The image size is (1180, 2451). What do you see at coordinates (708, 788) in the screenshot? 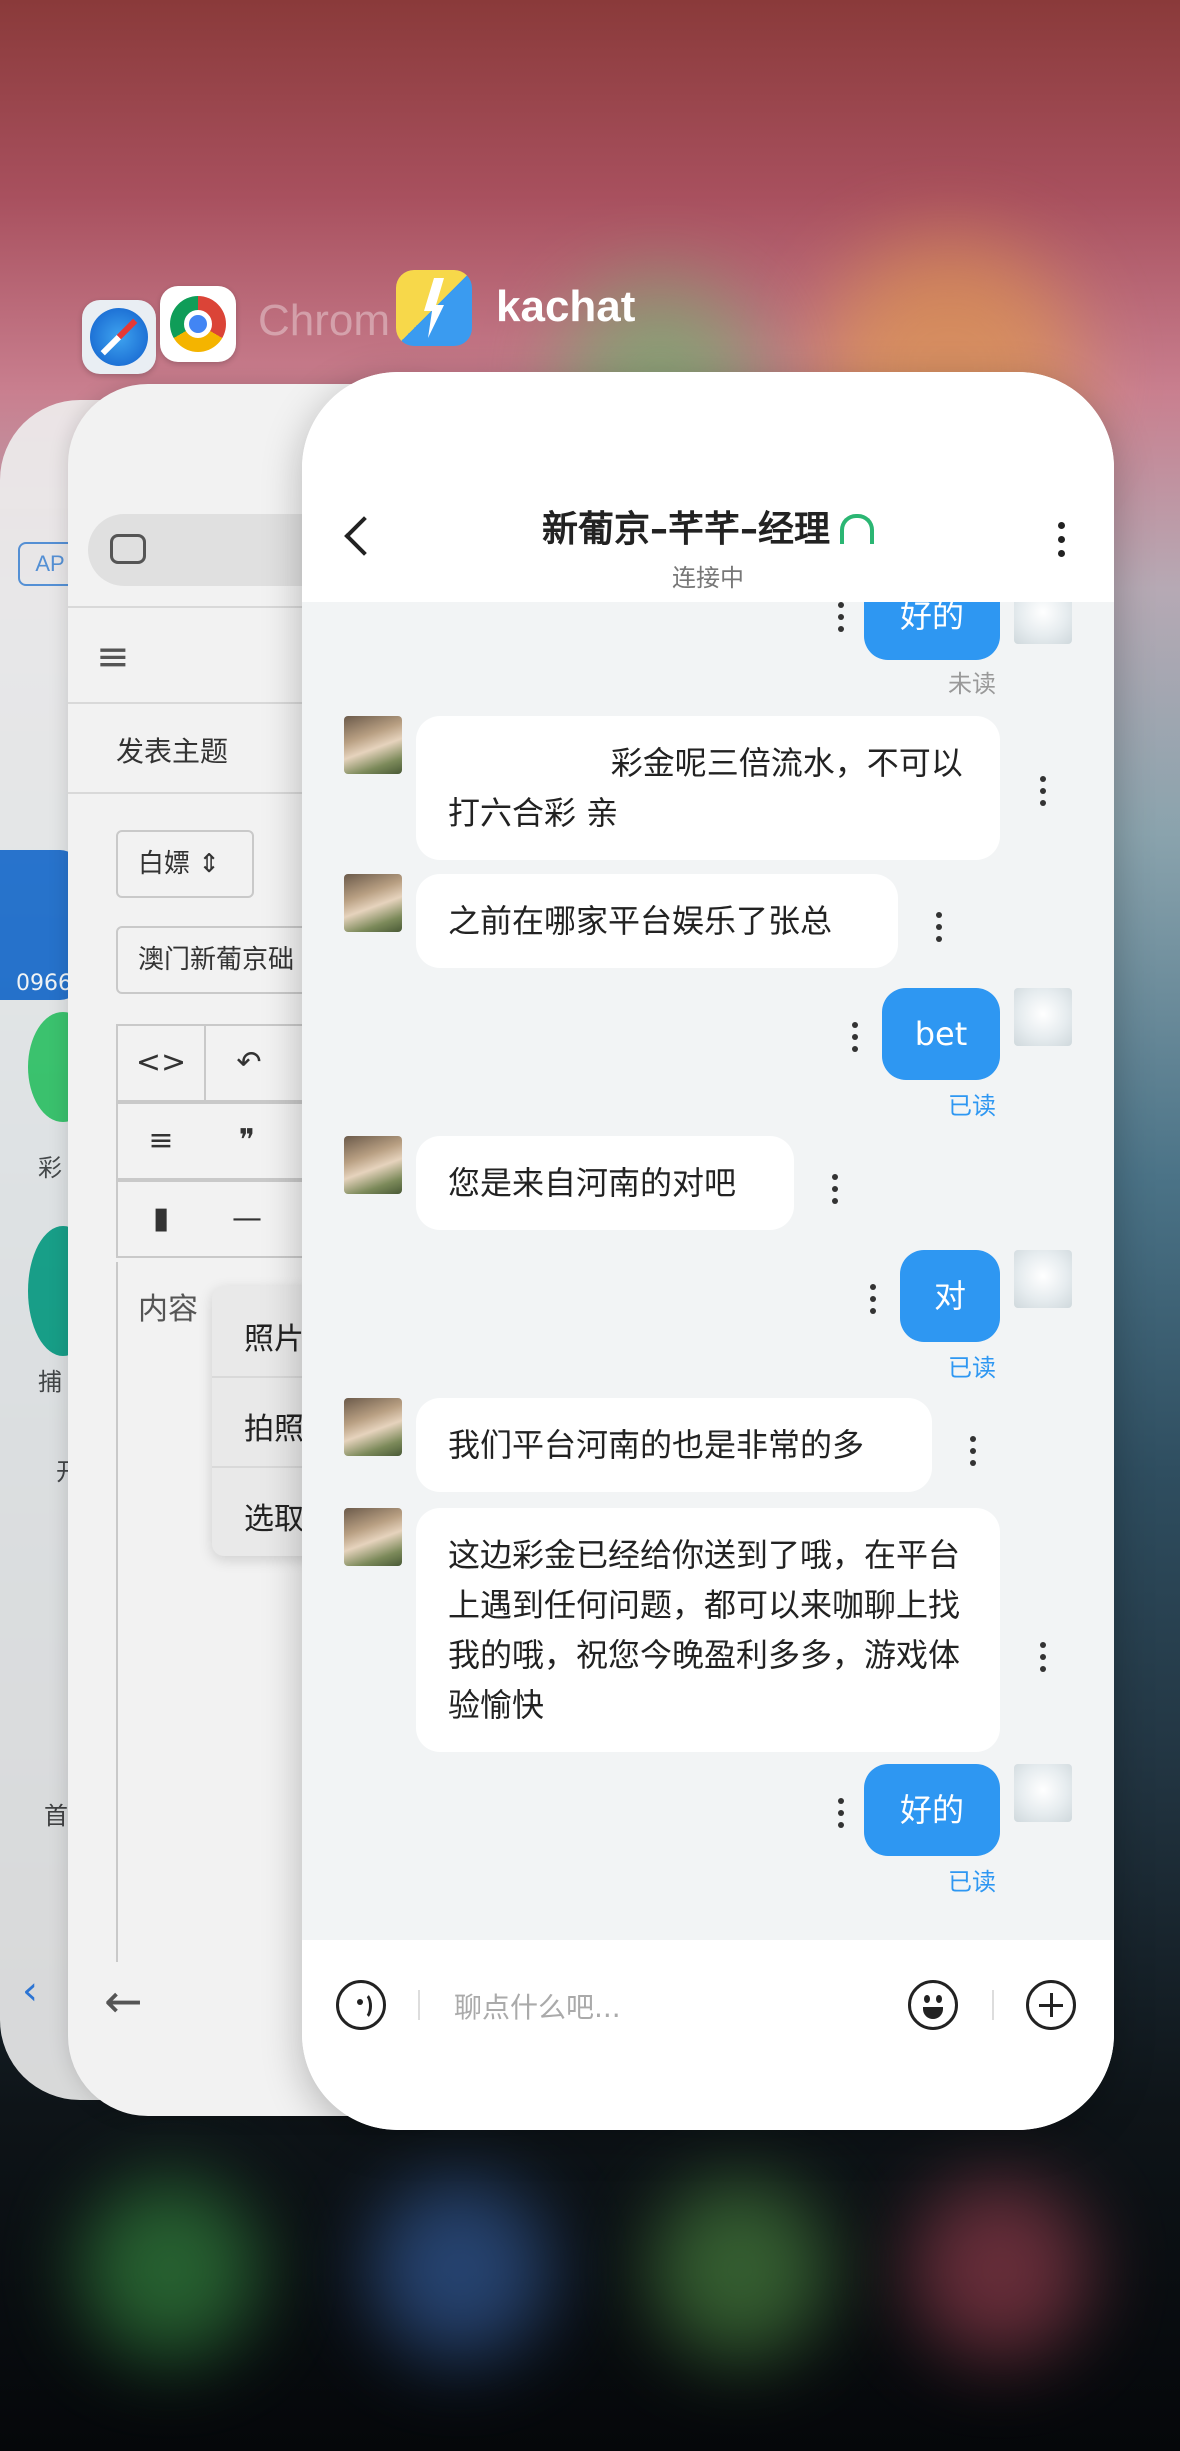
I see `message-bubble: 彩金呢三倍流水，不可以打六合彩 亲` at bounding box center [708, 788].